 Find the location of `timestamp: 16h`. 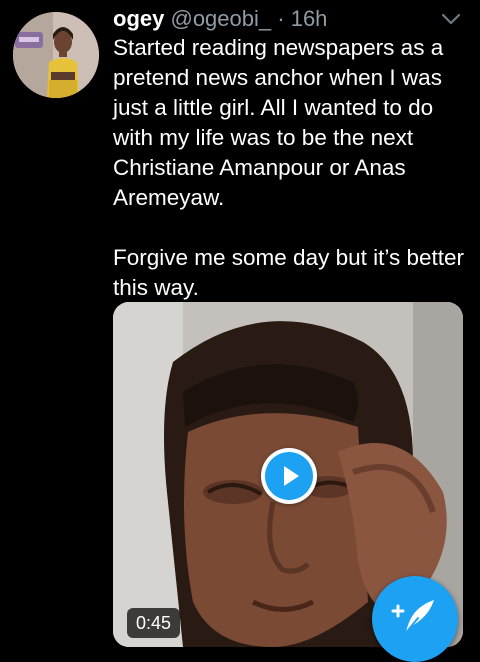

timestamp: 16h is located at coordinates (309, 18).